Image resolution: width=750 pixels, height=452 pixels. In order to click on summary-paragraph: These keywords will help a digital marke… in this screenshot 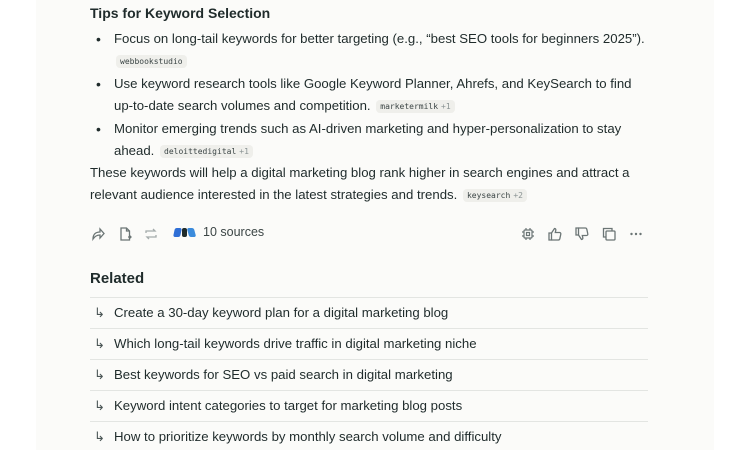, I will do `click(370, 184)`.